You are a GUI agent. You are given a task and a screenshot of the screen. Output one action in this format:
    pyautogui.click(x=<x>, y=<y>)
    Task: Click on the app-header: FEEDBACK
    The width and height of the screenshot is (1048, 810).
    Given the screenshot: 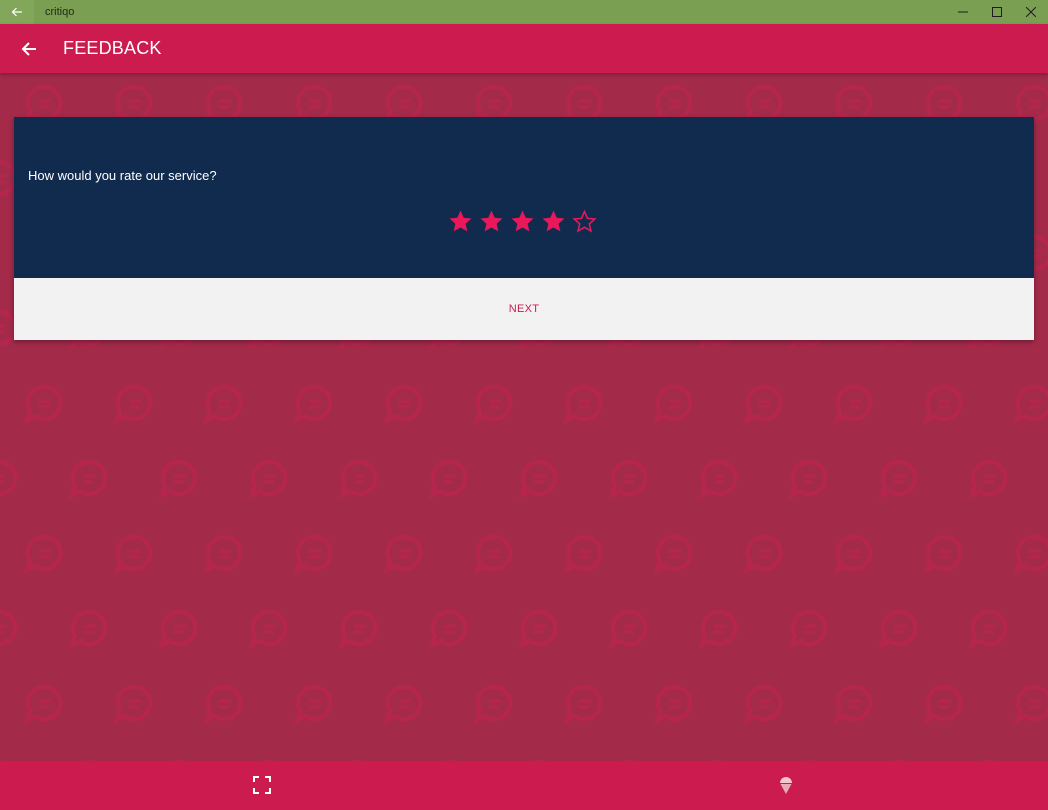 What is the action you would take?
    pyautogui.click(x=524, y=48)
    